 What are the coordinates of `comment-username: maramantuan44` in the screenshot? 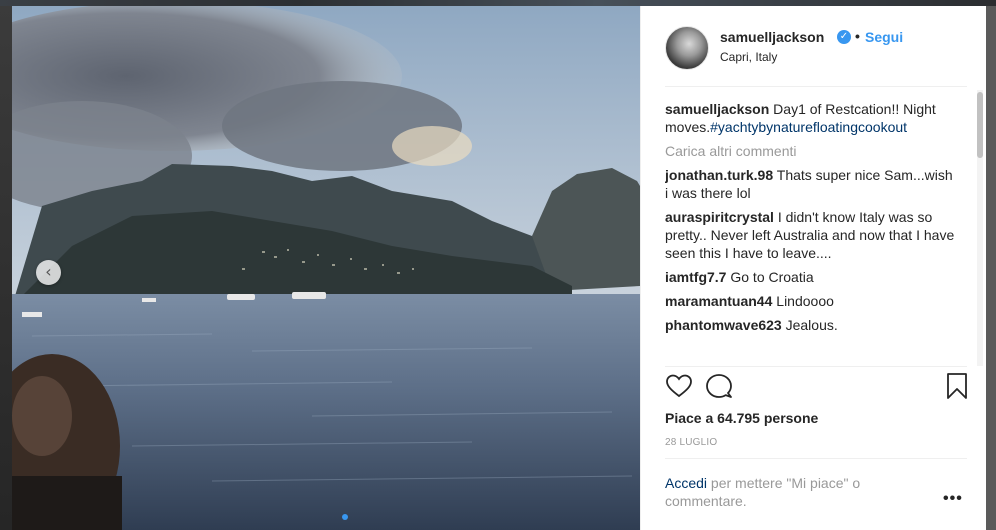 It's located at (718, 301).